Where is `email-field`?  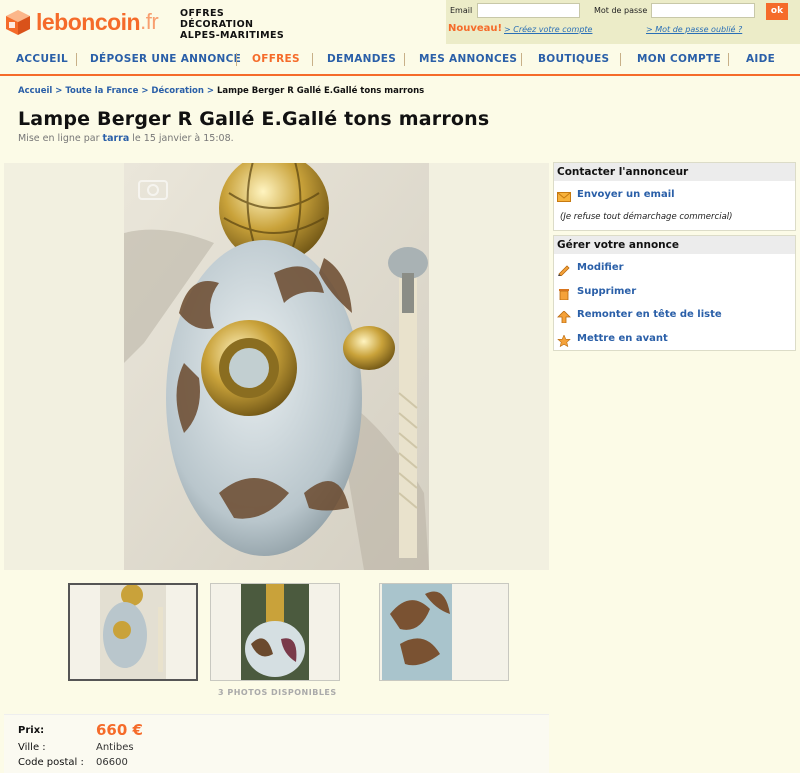
email-field is located at coordinates (528, 10).